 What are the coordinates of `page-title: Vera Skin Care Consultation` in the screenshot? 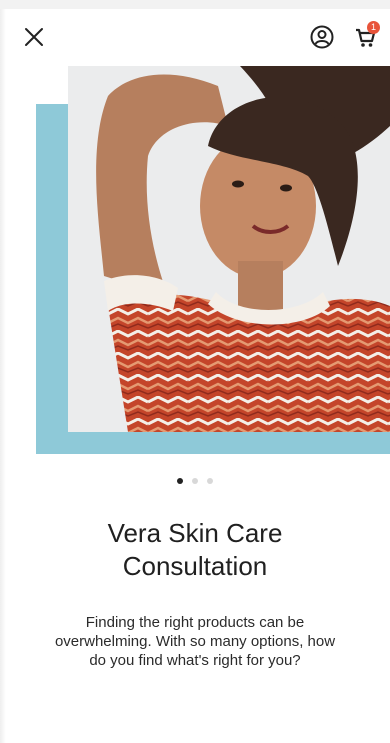 It's located at (195, 550).